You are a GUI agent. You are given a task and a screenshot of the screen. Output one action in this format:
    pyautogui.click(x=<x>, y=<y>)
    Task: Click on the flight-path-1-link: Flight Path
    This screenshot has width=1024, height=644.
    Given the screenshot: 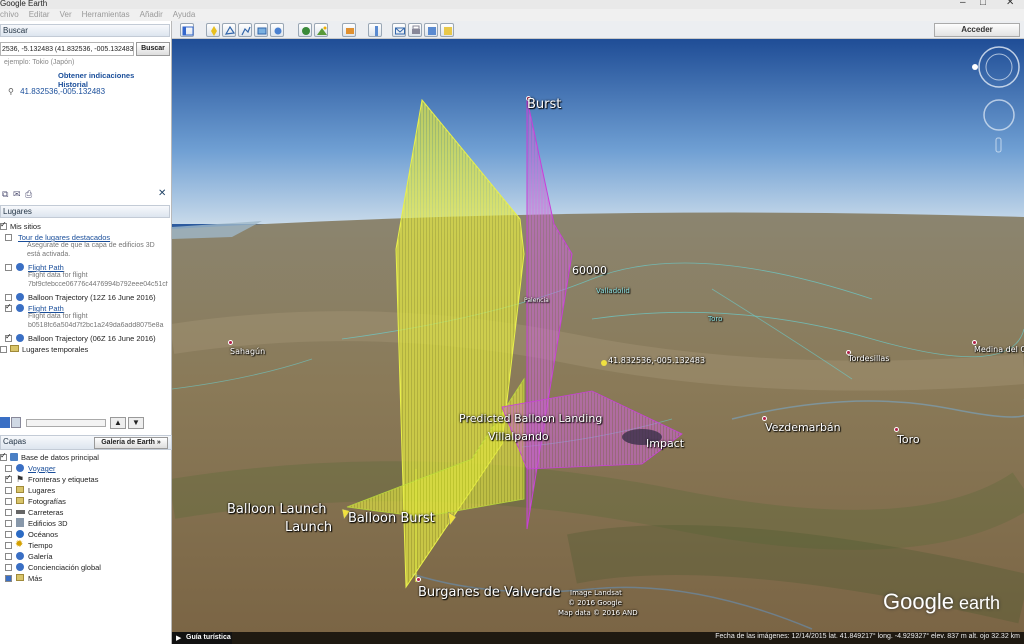 What is the action you would take?
    pyautogui.click(x=46, y=267)
    